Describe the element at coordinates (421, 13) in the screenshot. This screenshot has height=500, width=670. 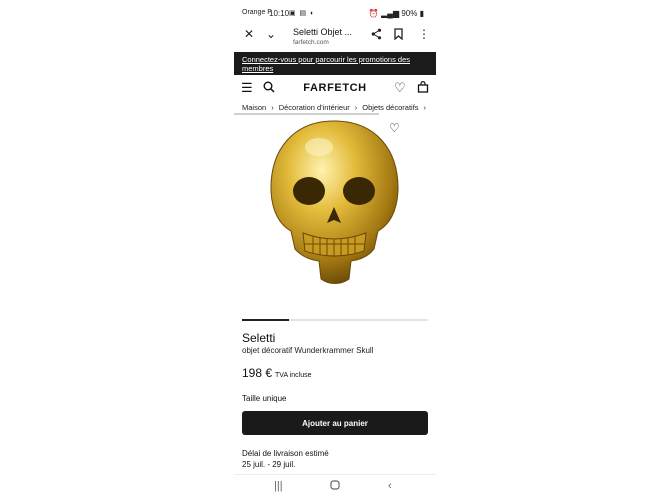
I see `battery-icon: ▮` at that location.